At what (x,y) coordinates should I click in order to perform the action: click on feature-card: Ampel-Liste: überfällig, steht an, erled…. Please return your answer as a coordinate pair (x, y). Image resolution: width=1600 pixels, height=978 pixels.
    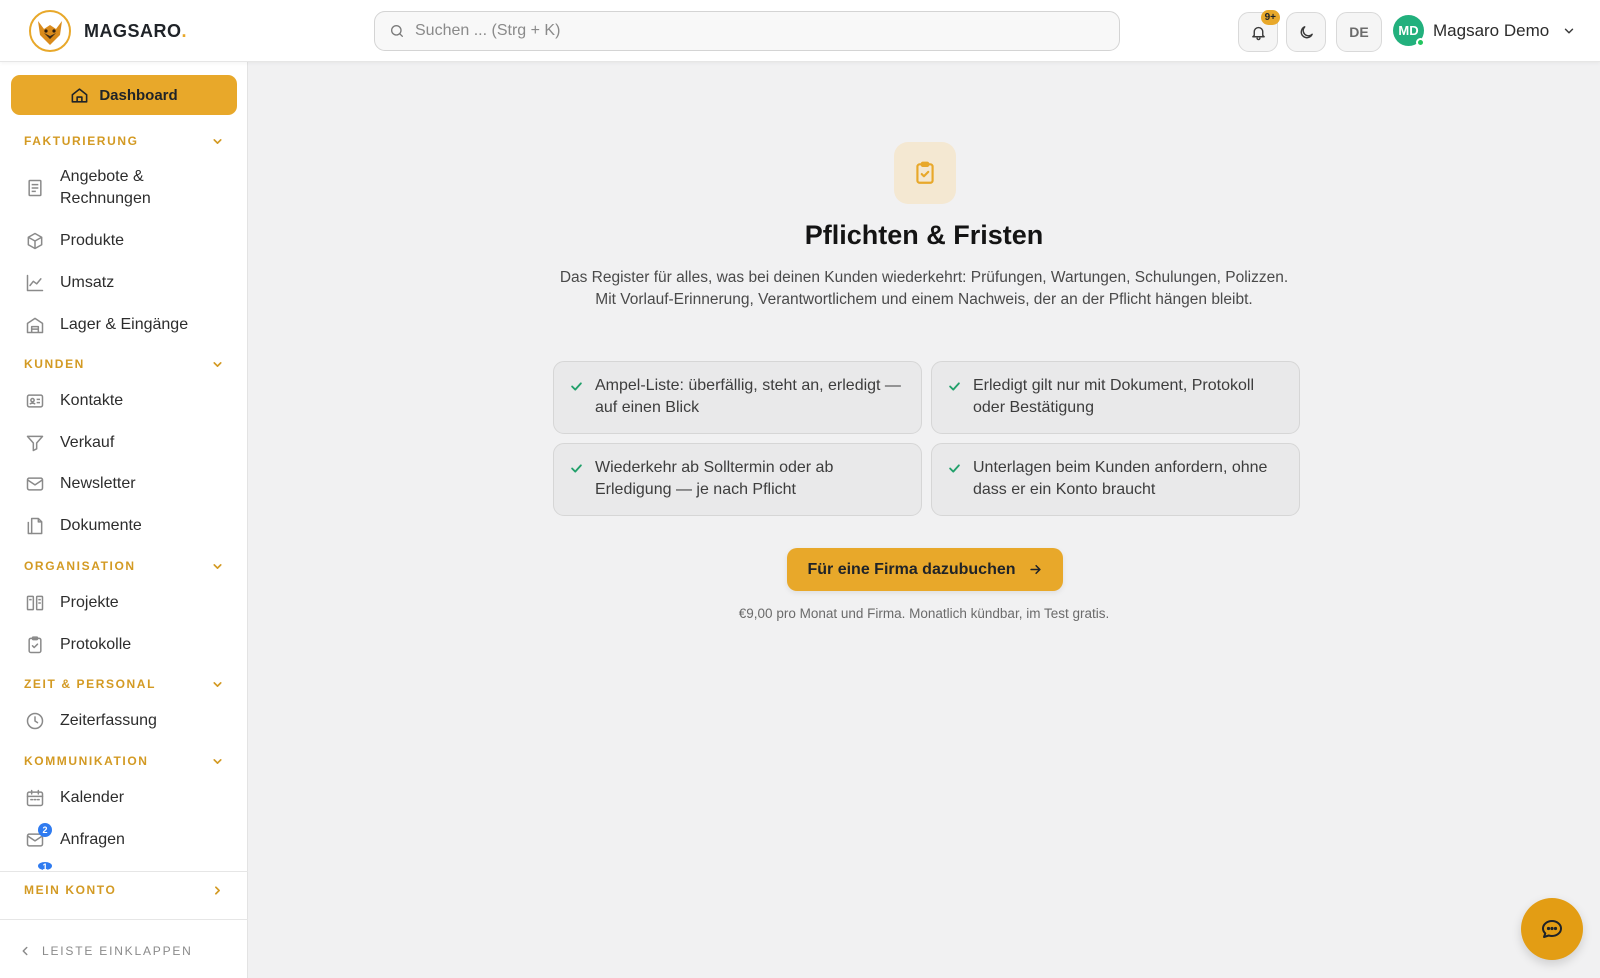
    Looking at the image, I should click on (737, 397).